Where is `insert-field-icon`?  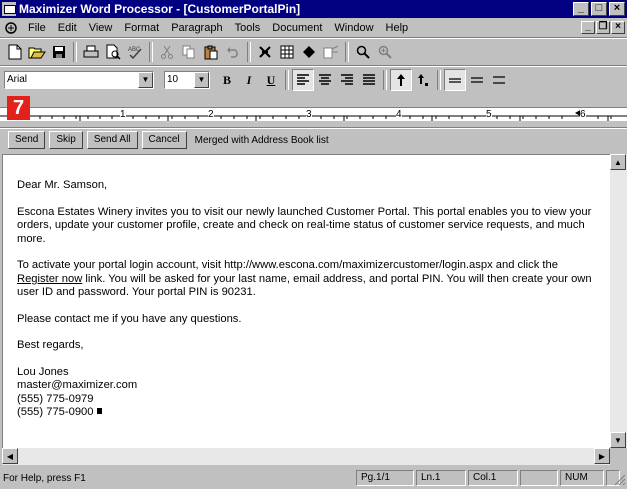
insert-field-icon is located at coordinates (265, 52).